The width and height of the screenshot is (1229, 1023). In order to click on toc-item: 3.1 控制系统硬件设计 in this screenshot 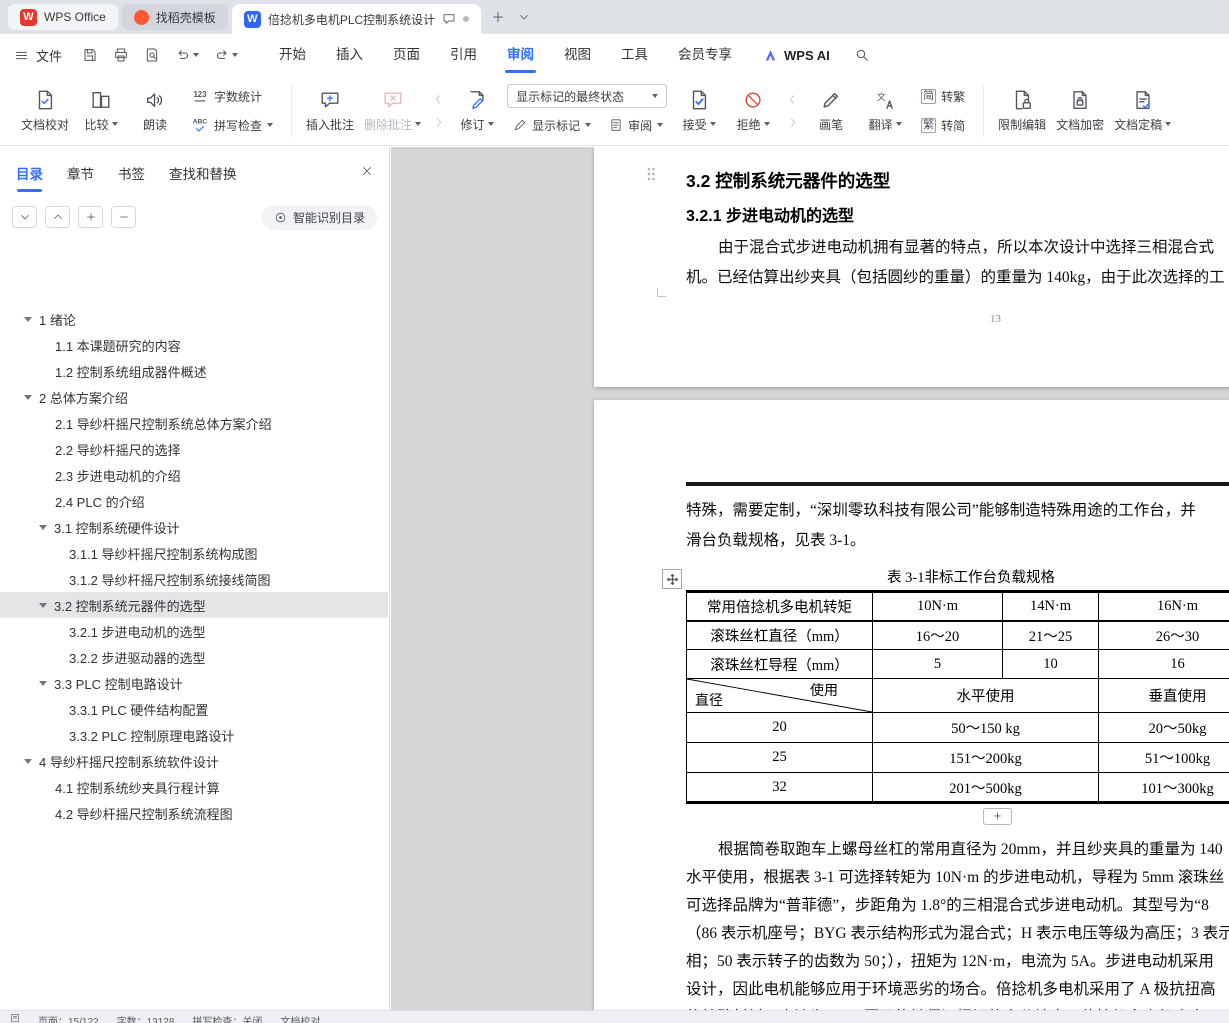, I will do `click(194, 527)`.